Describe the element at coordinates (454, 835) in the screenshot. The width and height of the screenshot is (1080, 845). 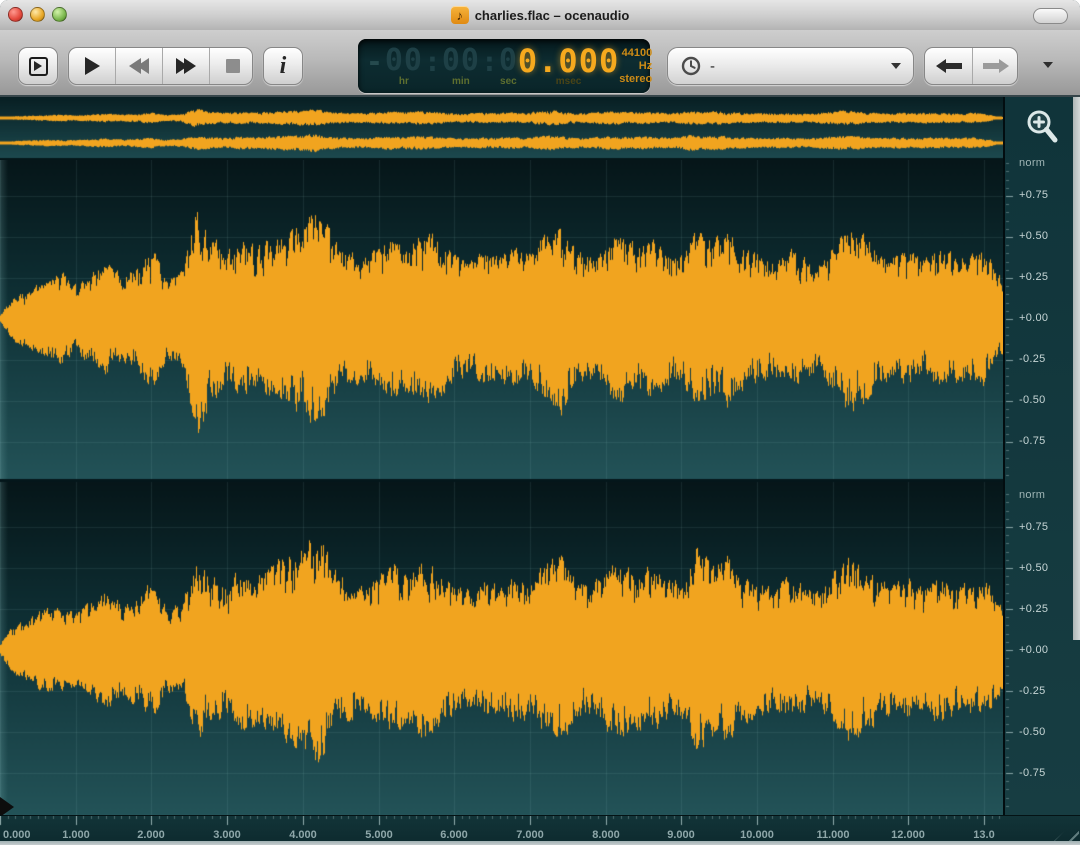
I see `time-tick-label: 6.000` at that location.